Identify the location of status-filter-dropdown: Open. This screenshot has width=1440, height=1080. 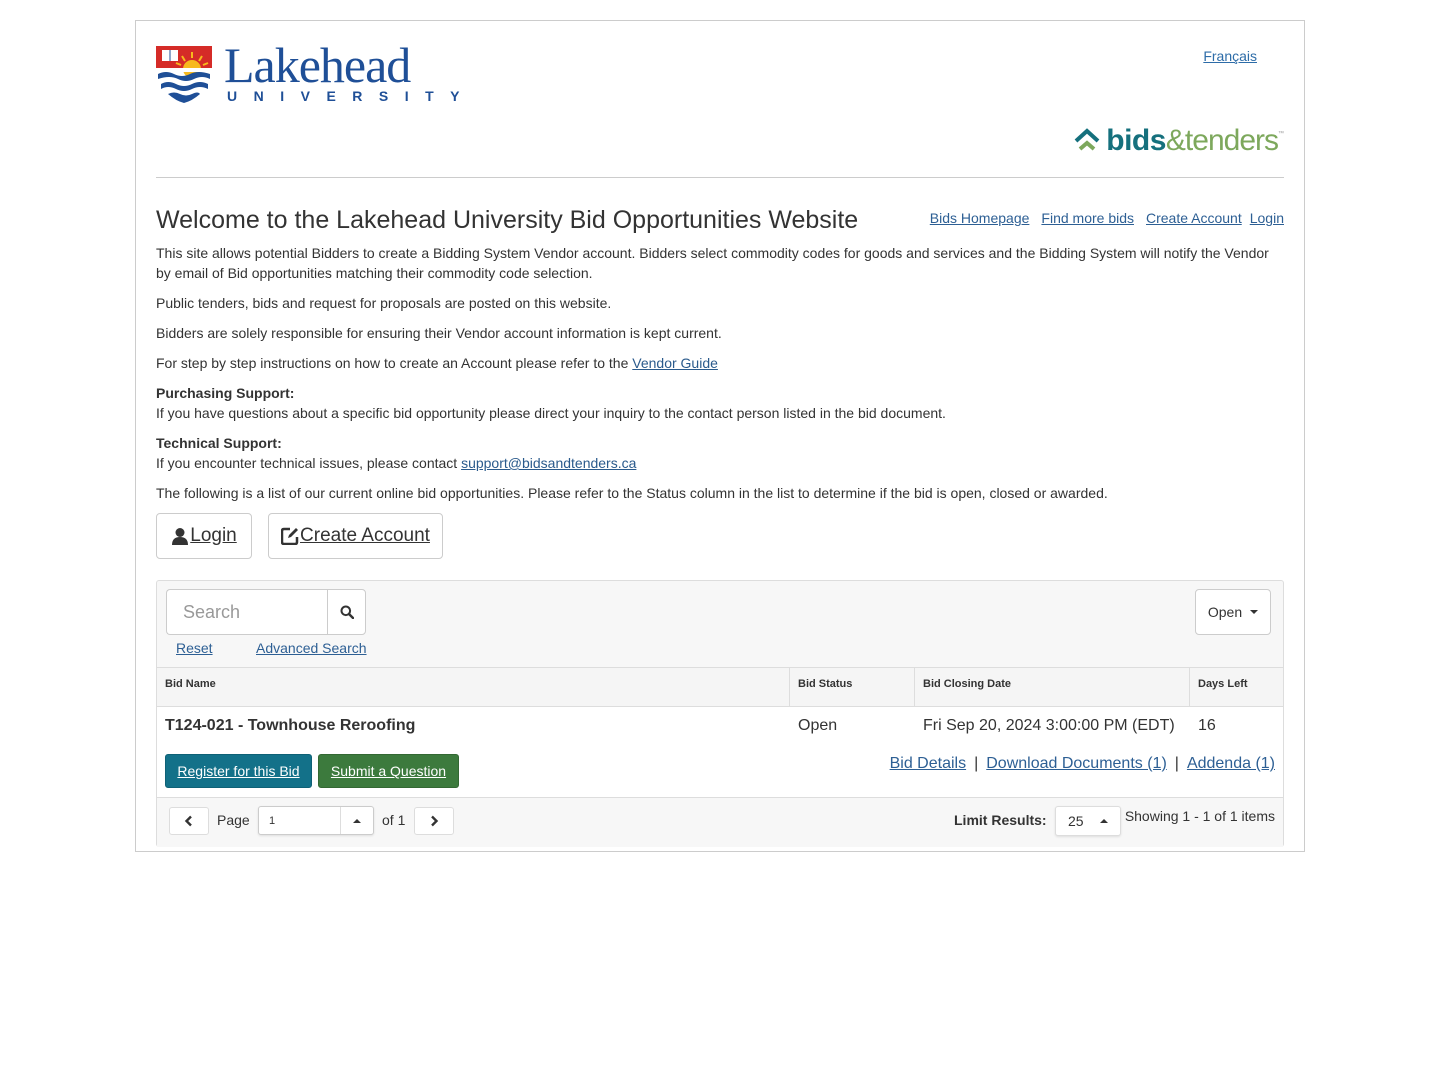
(1233, 612).